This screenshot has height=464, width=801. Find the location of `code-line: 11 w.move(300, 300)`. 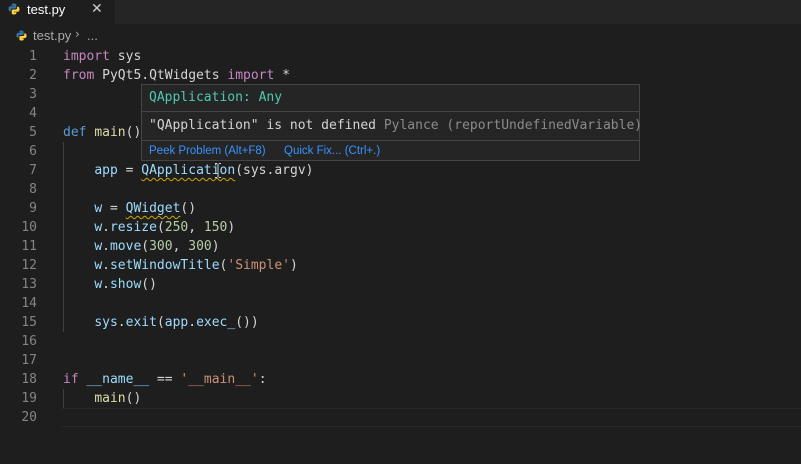

code-line: 11 w.move(300, 300) is located at coordinates (400, 246).